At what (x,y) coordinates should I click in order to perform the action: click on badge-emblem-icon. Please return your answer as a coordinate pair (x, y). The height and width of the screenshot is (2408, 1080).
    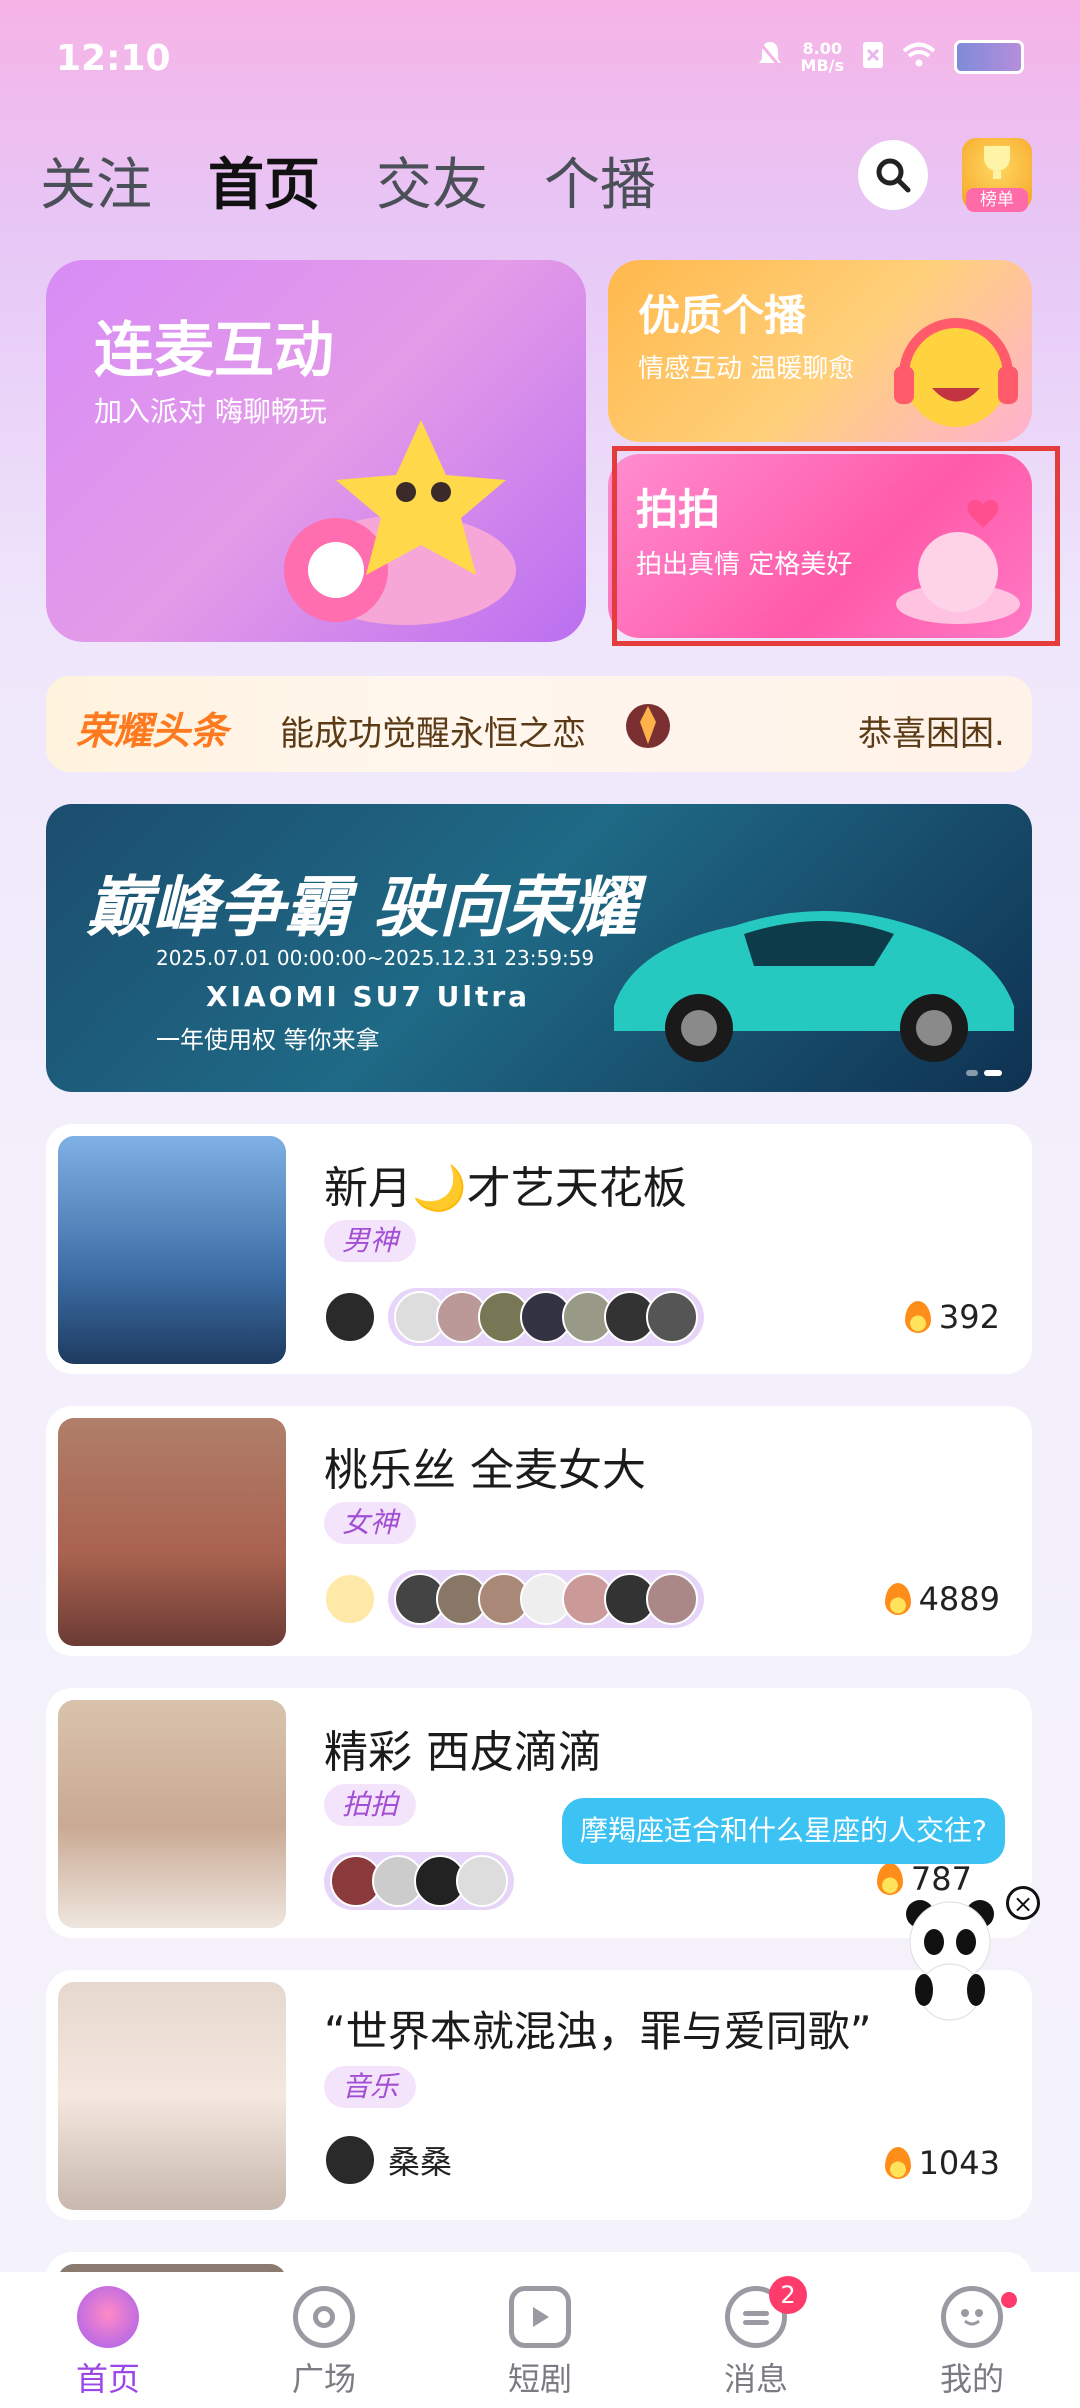
    Looking at the image, I should click on (648, 726).